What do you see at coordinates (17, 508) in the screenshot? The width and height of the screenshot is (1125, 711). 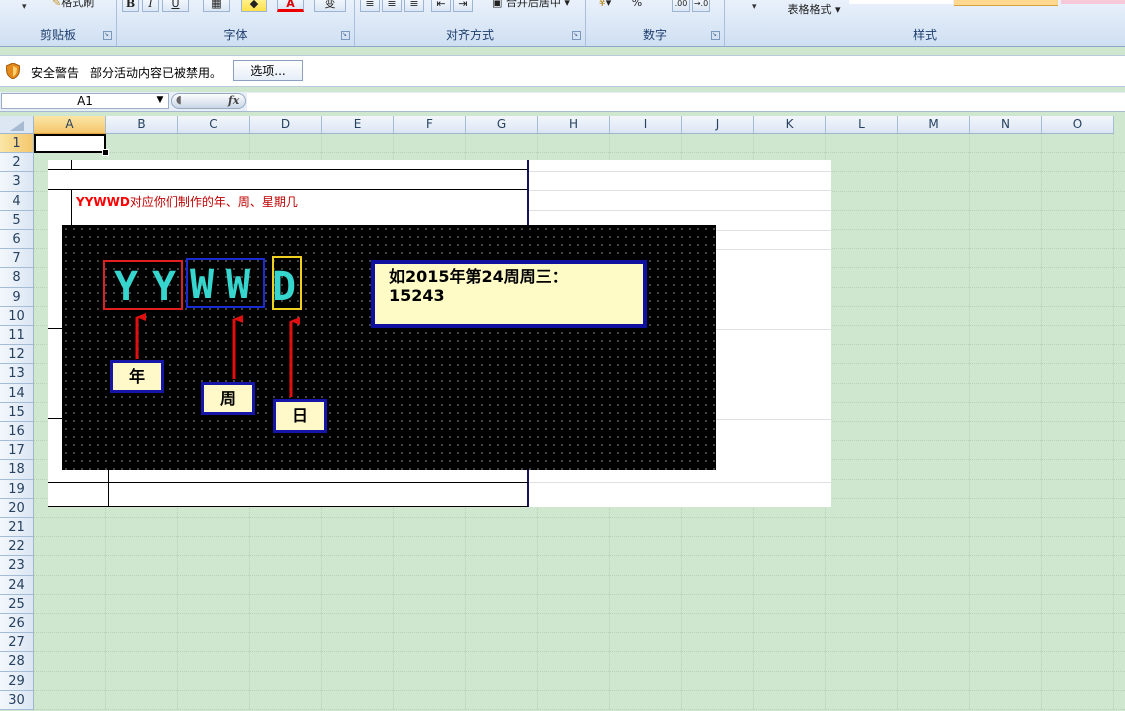 I see `row-header-20: 20` at bounding box center [17, 508].